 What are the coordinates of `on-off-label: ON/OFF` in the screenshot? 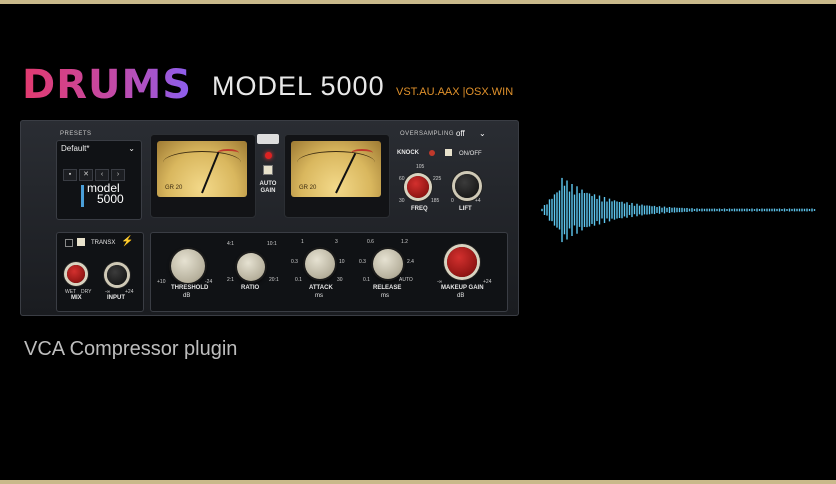 It's located at (470, 154).